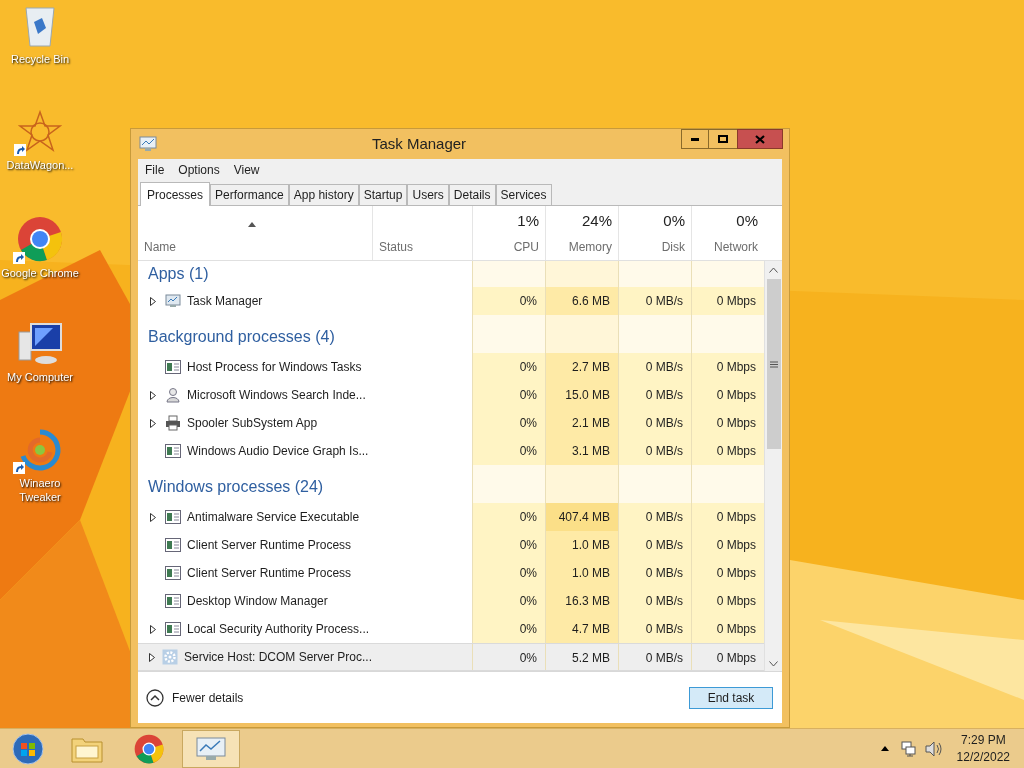 The width and height of the screenshot is (1024, 768). What do you see at coordinates (451, 517) in the screenshot?
I see `process-row: Antimalware Service Executable 0% 407.4 MB 0 MB/s 0 Mbps` at bounding box center [451, 517].